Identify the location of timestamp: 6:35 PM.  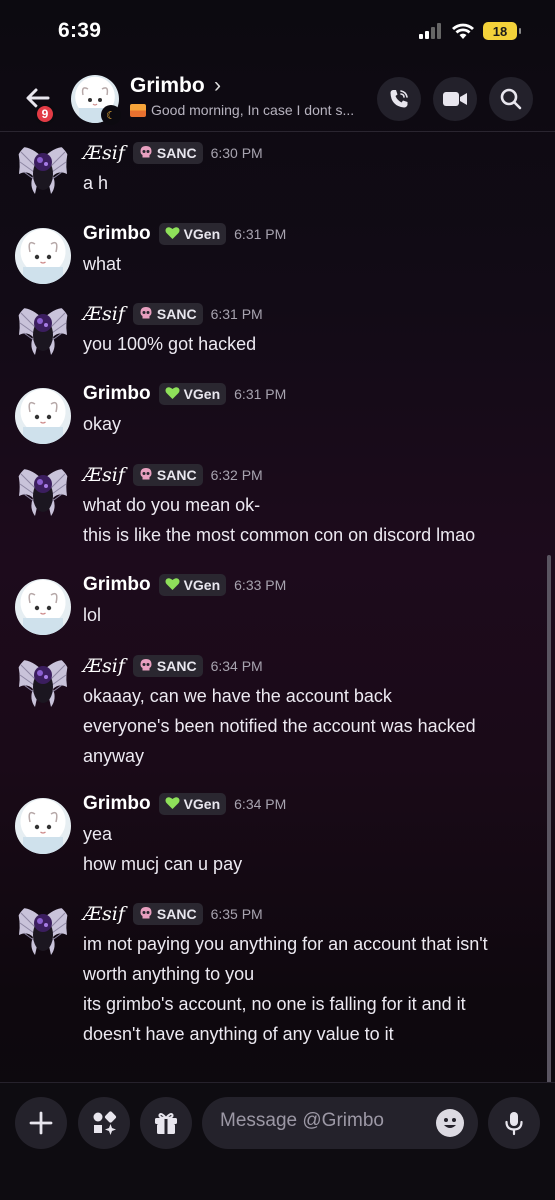
(236, 914).